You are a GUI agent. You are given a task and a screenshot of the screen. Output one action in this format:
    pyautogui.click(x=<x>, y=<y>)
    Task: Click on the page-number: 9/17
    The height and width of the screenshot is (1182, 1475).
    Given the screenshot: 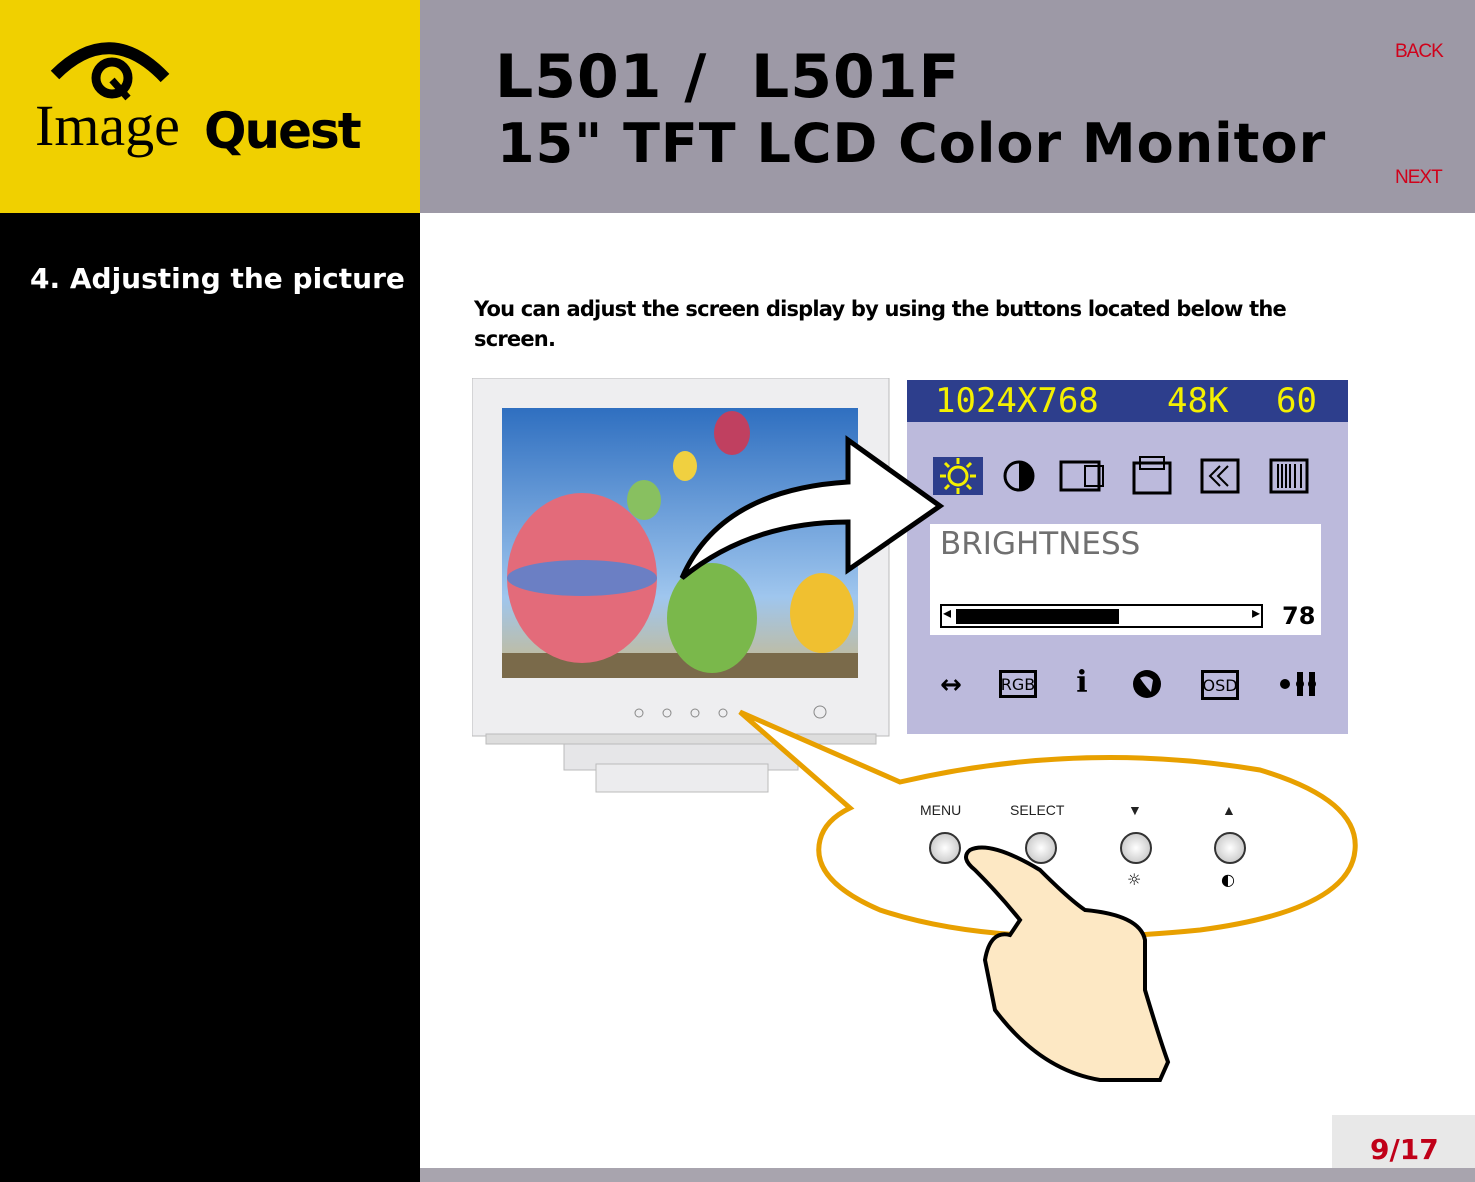 What is the action you would take?
    pyautogui.click(x=1404, y=1149)
    